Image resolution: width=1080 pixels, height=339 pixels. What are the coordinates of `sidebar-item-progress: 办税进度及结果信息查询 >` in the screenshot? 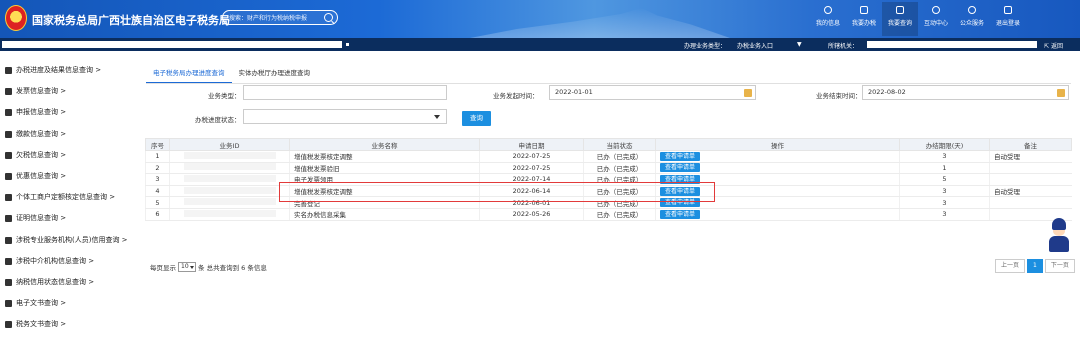 It's located at (68, 70).